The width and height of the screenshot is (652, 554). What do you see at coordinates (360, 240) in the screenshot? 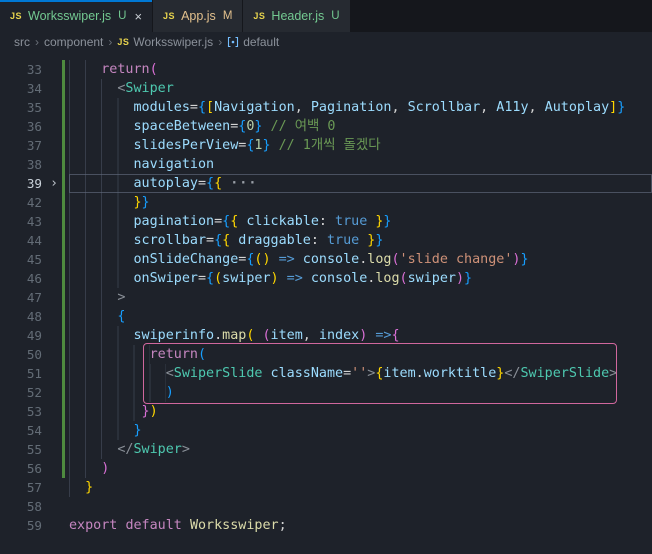
I see `code-text: scrollbar={{ draggable: true }}` at bounding box center [360, 240].